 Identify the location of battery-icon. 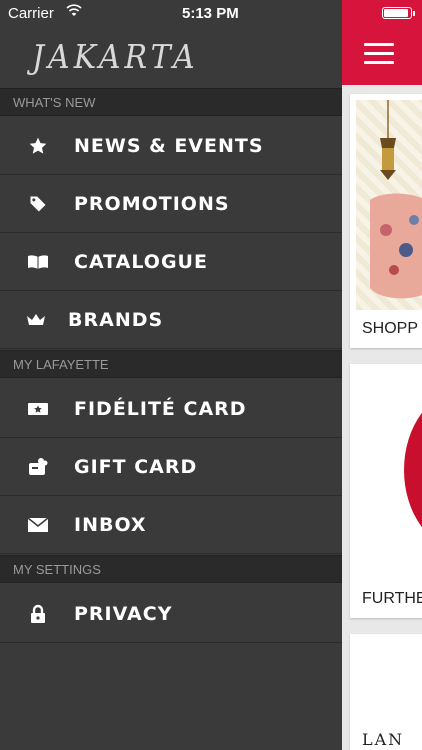
(398, 13).